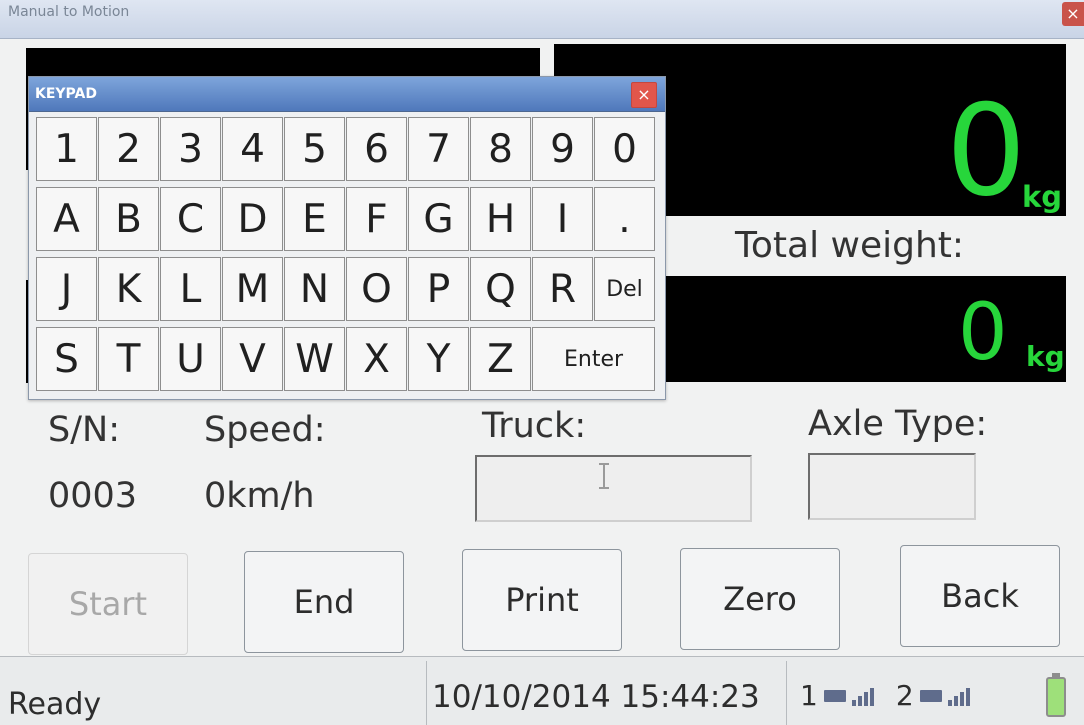 This screenshot has width=1084, height=725. I want to click on keypad-key-K: K, so click(128, 289).